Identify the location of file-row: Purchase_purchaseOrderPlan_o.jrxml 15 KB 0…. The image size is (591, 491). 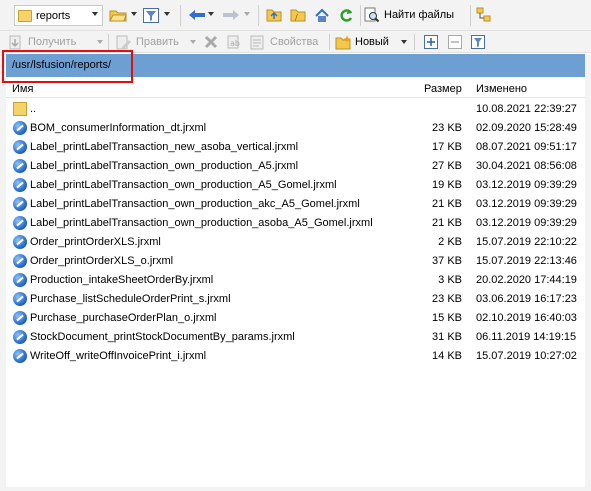
(295, 318).